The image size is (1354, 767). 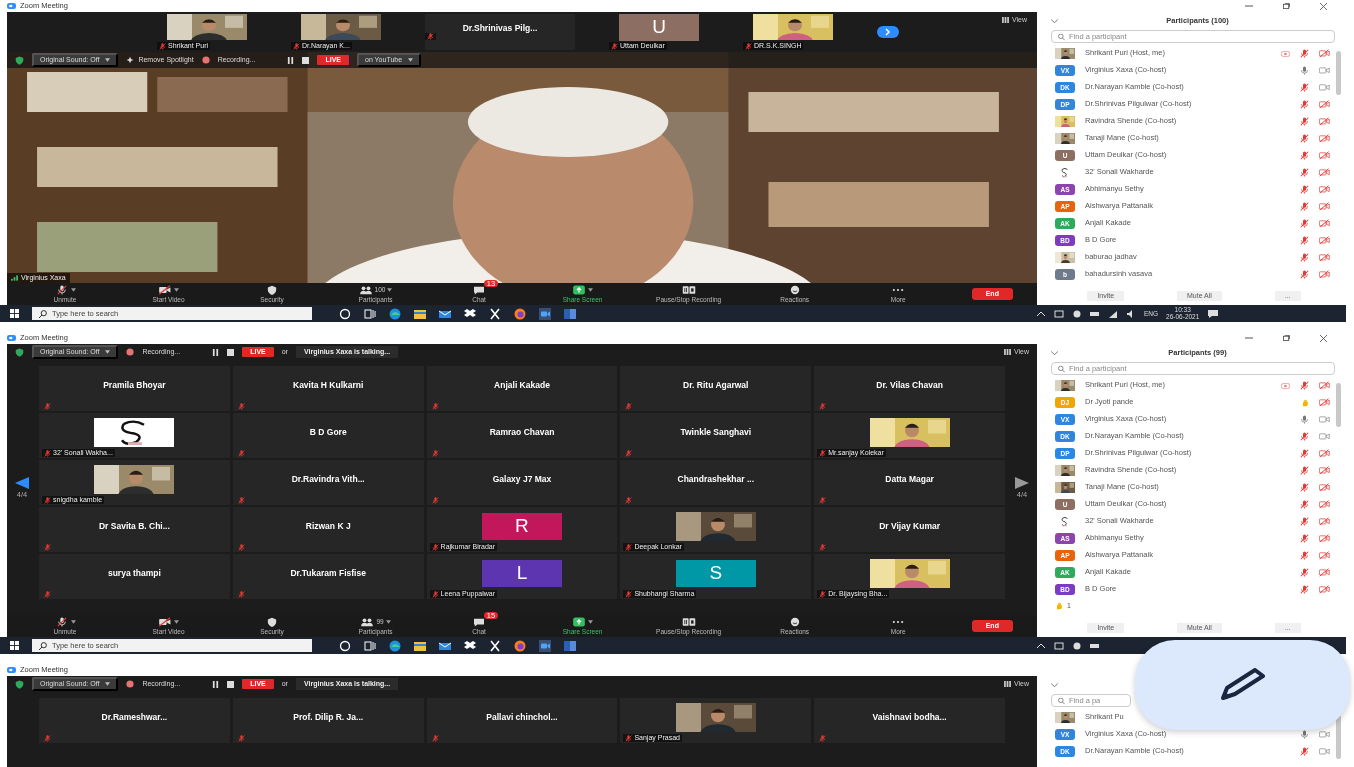 What do you see at coordinates (1061, 368) in the screenshot?
I see `search-icon` at bounding box center [1061, 368].